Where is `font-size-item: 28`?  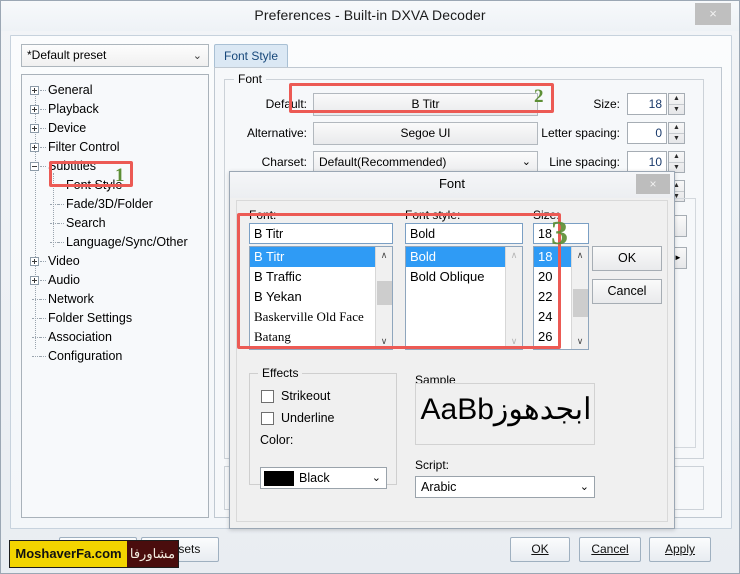
font-size-item: 28 is located at coordinates (552, 348).